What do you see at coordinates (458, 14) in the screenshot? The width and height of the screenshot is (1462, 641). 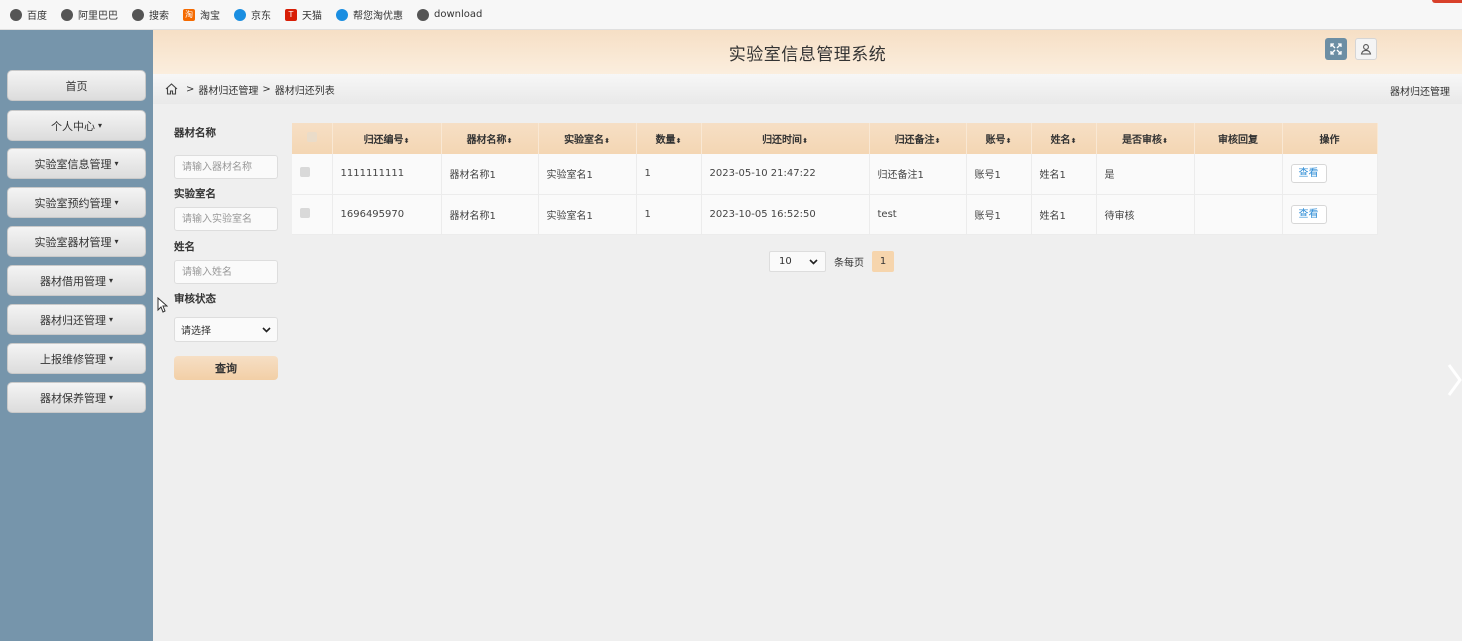 I see `bookmark-label: download` at bounding box center [458, 14].